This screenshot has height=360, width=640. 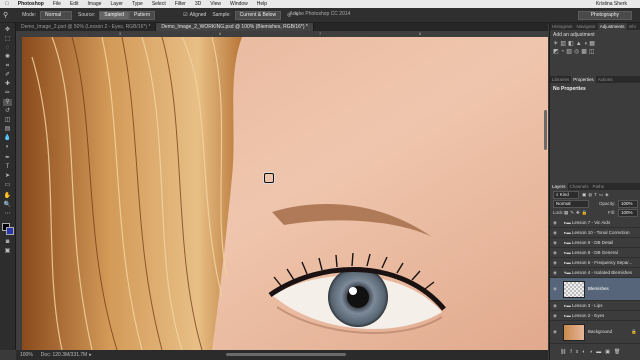 I want to click on pen-tool-icon: ✒, so click(x=7, y=158).